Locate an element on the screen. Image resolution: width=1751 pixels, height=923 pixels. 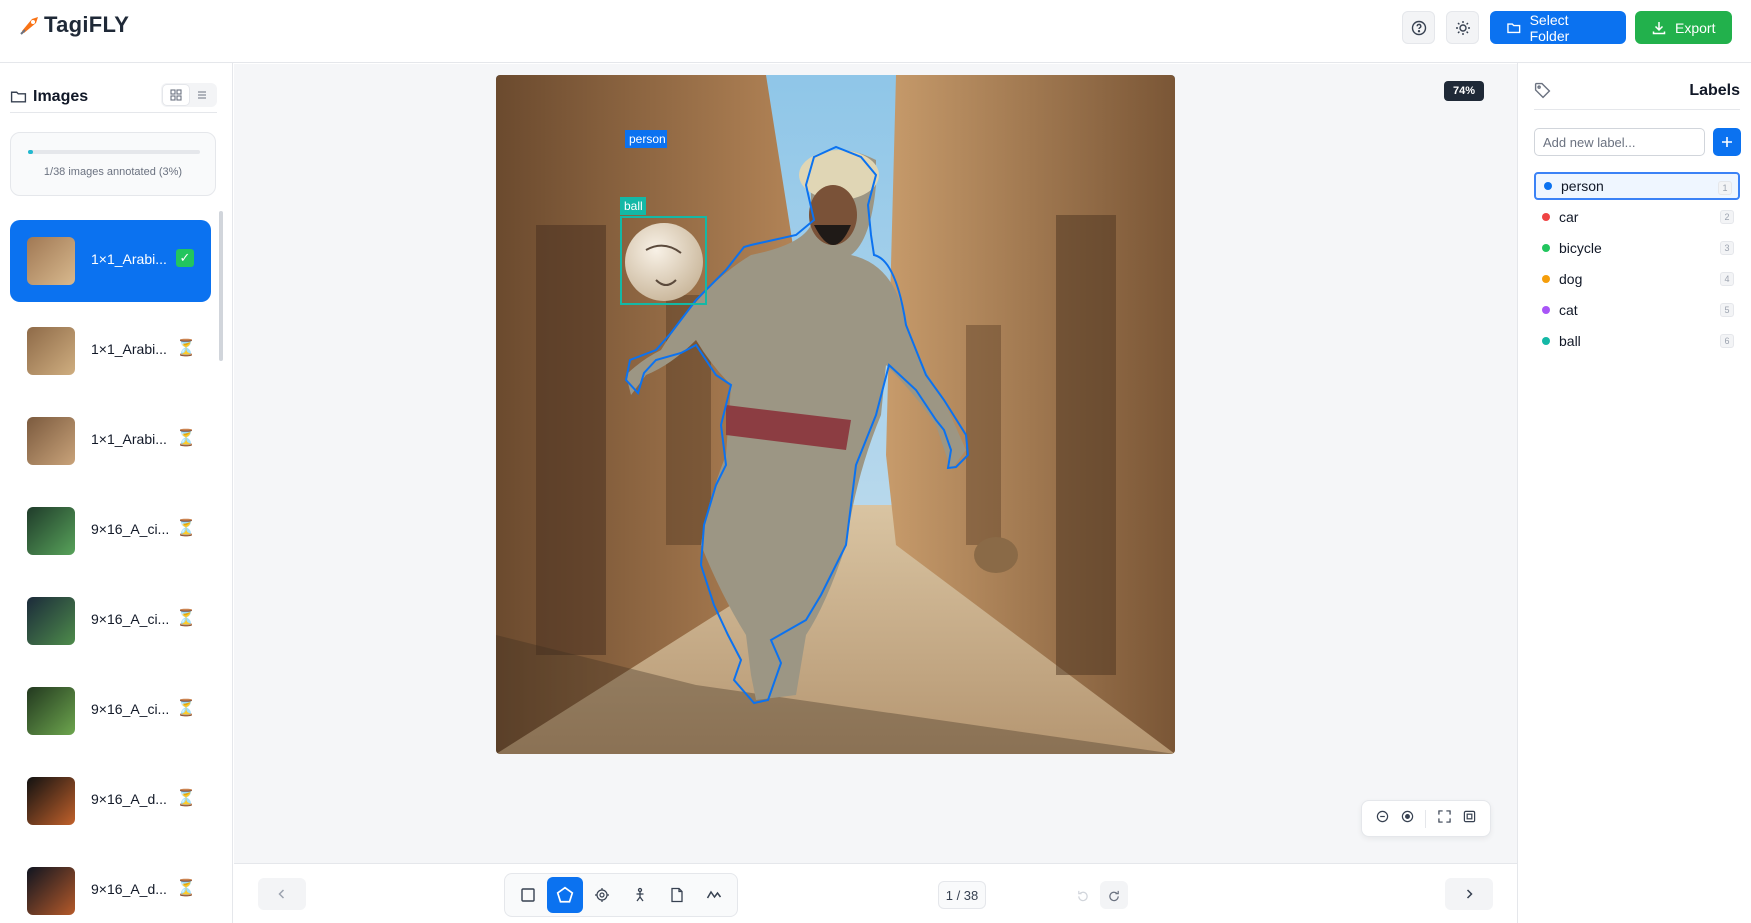
label-item-dog: dog 4 is located at coordinates (1637, 279).